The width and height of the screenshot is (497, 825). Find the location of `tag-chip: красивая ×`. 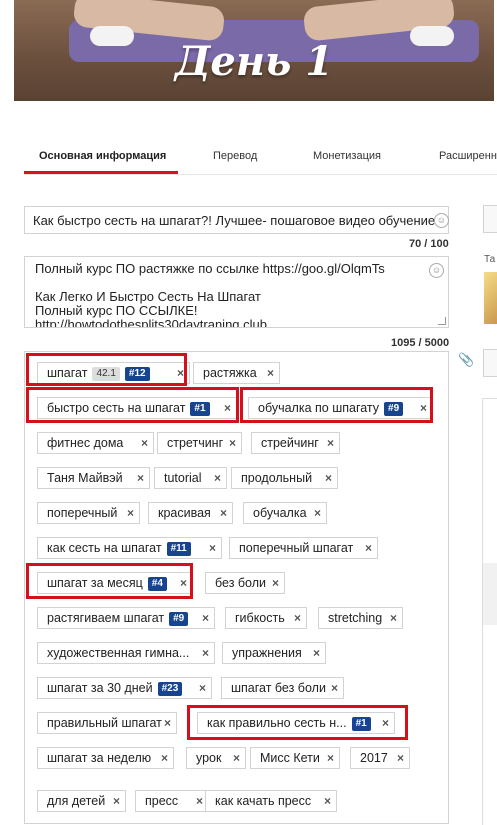

tag-chip: красивая × is located at coordinates (190, 513).